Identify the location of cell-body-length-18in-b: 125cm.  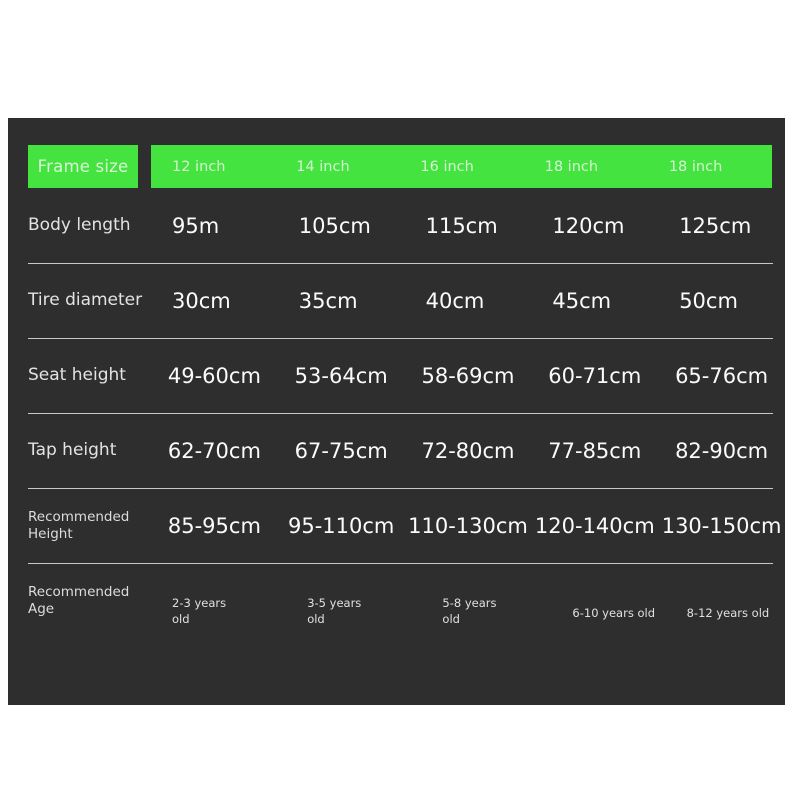
(715, 225).